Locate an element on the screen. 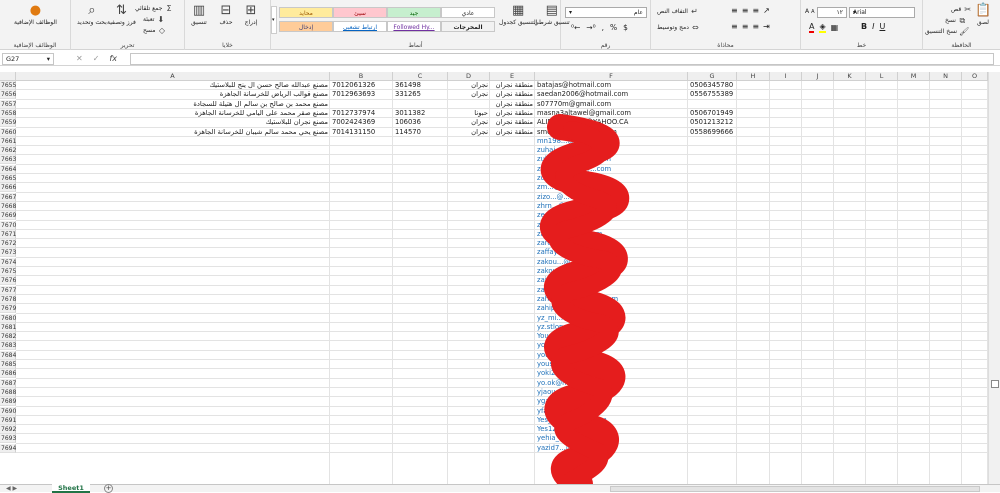 The width and height of the screenshot is (1000, 493). bold-icon: B is located at coordinates (864, 26).